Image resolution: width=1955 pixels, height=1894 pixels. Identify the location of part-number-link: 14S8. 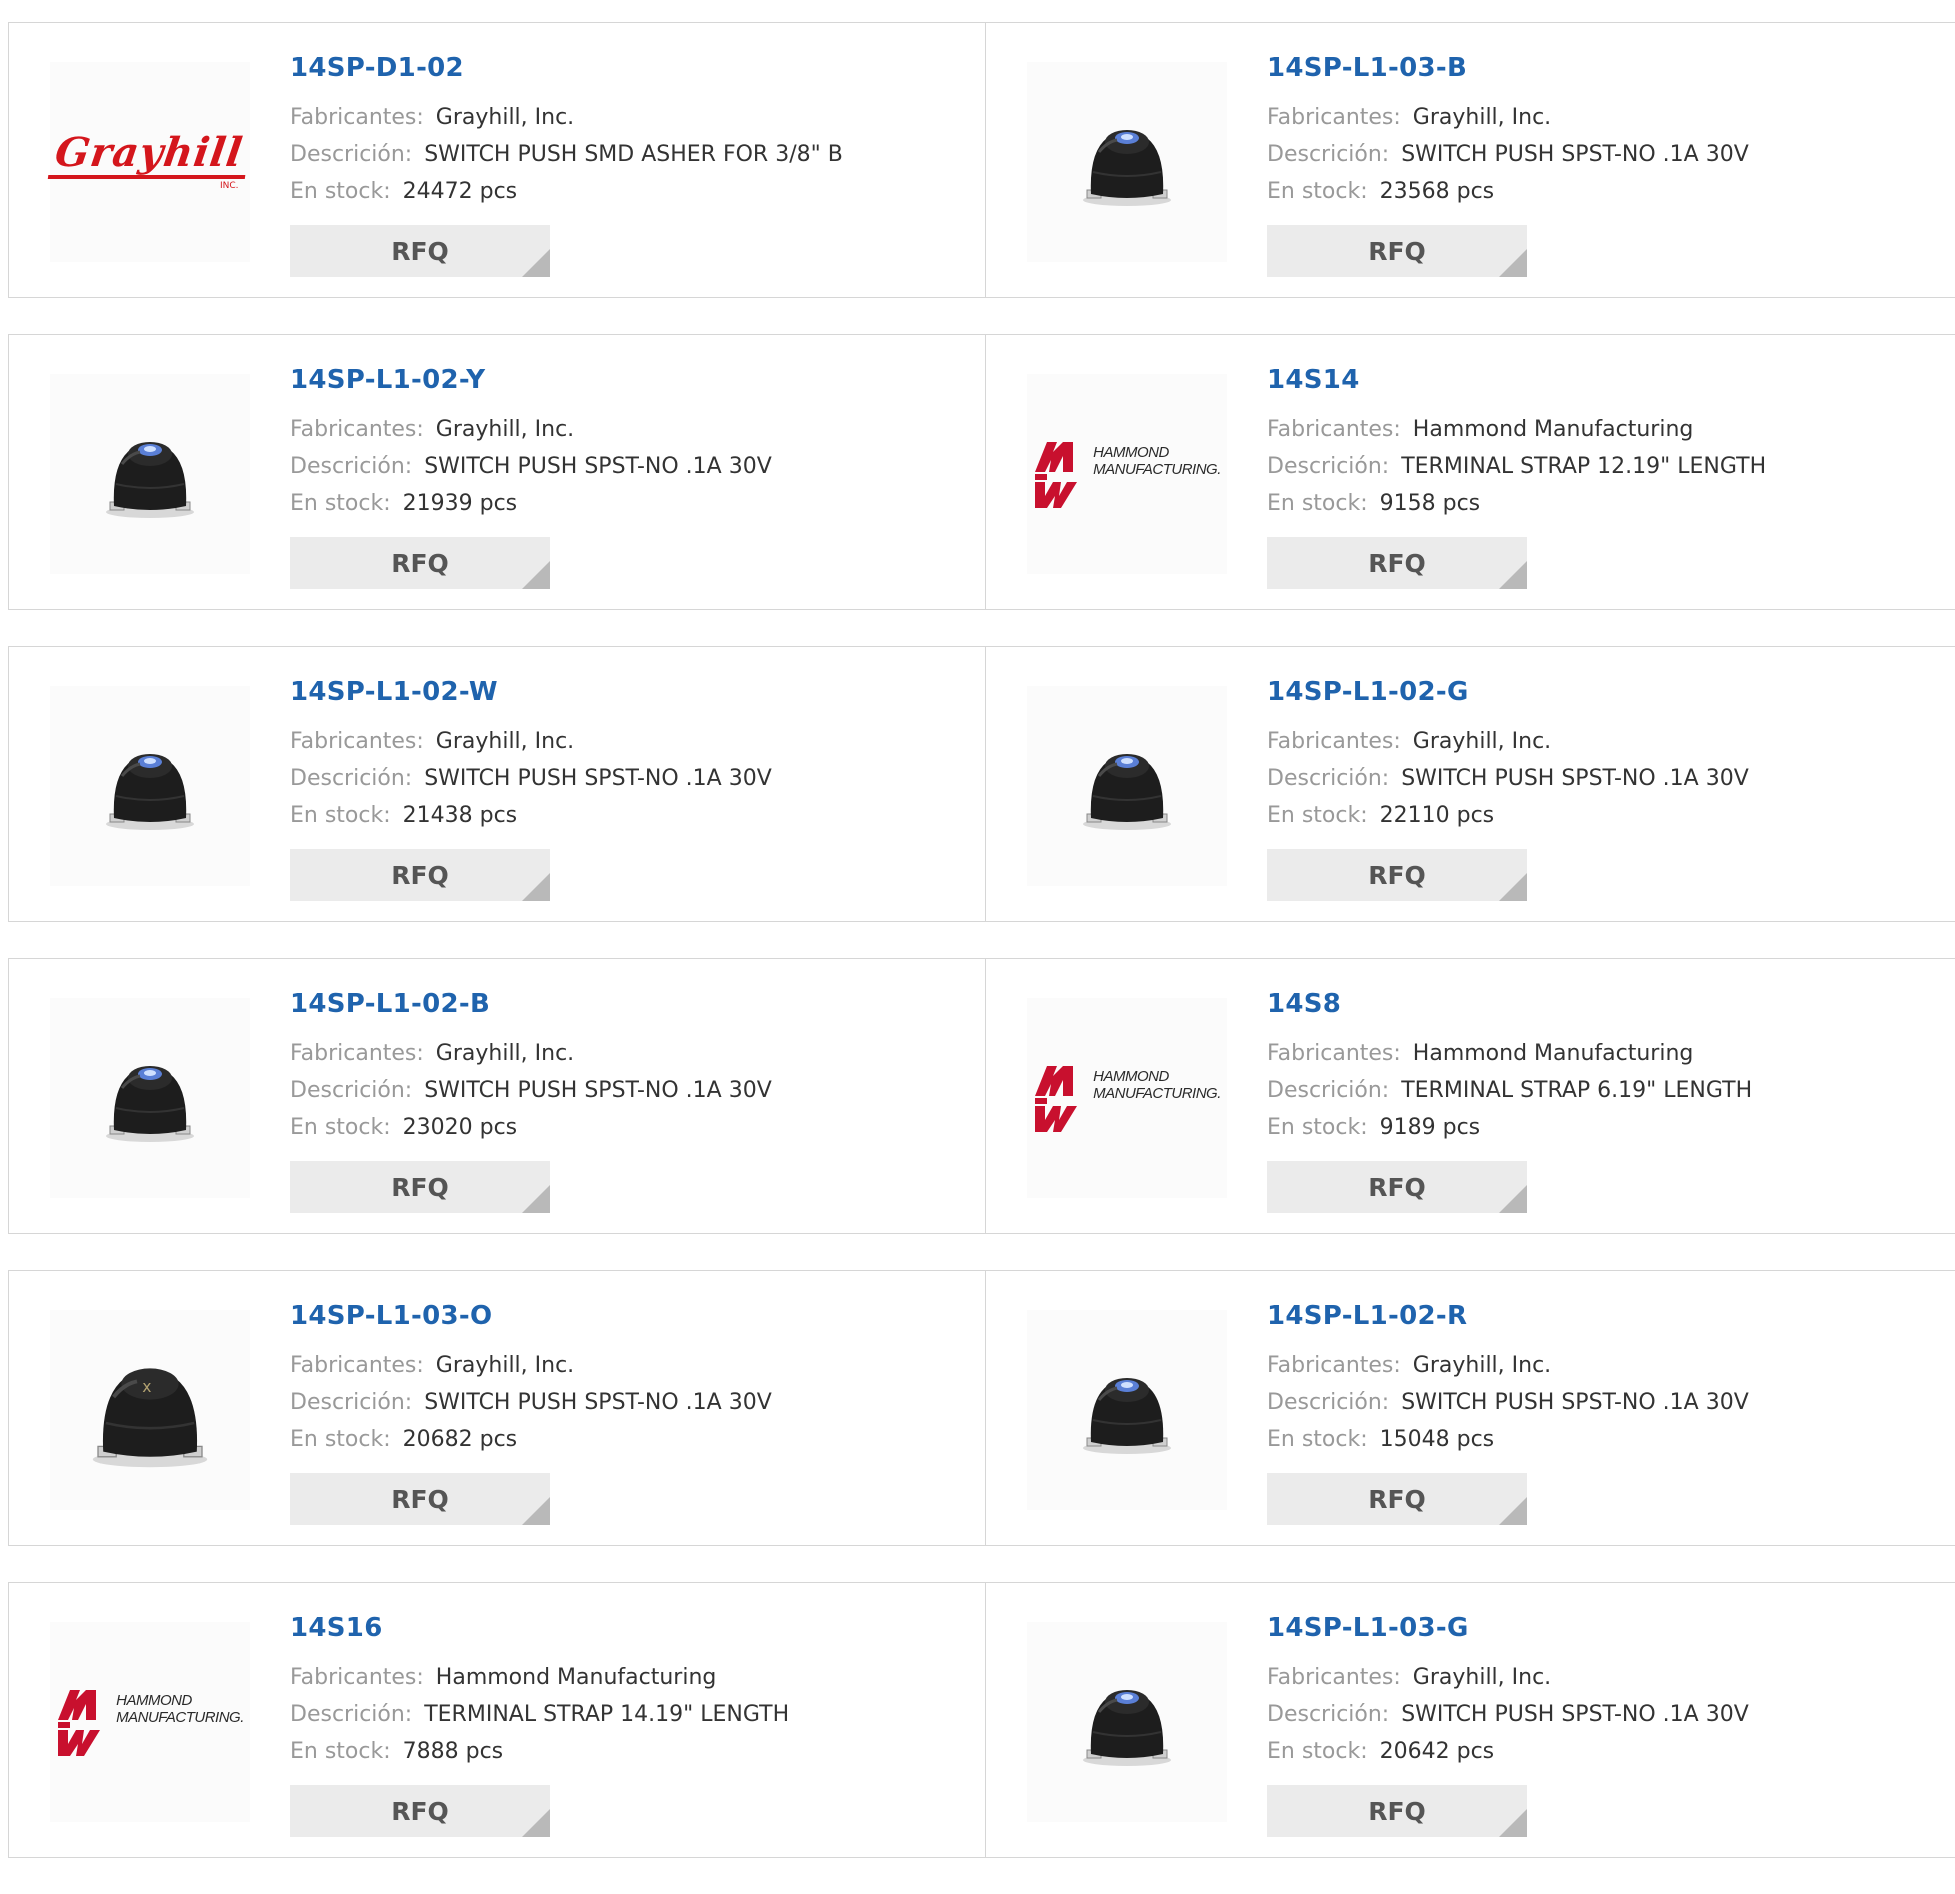
(1509, 1004).